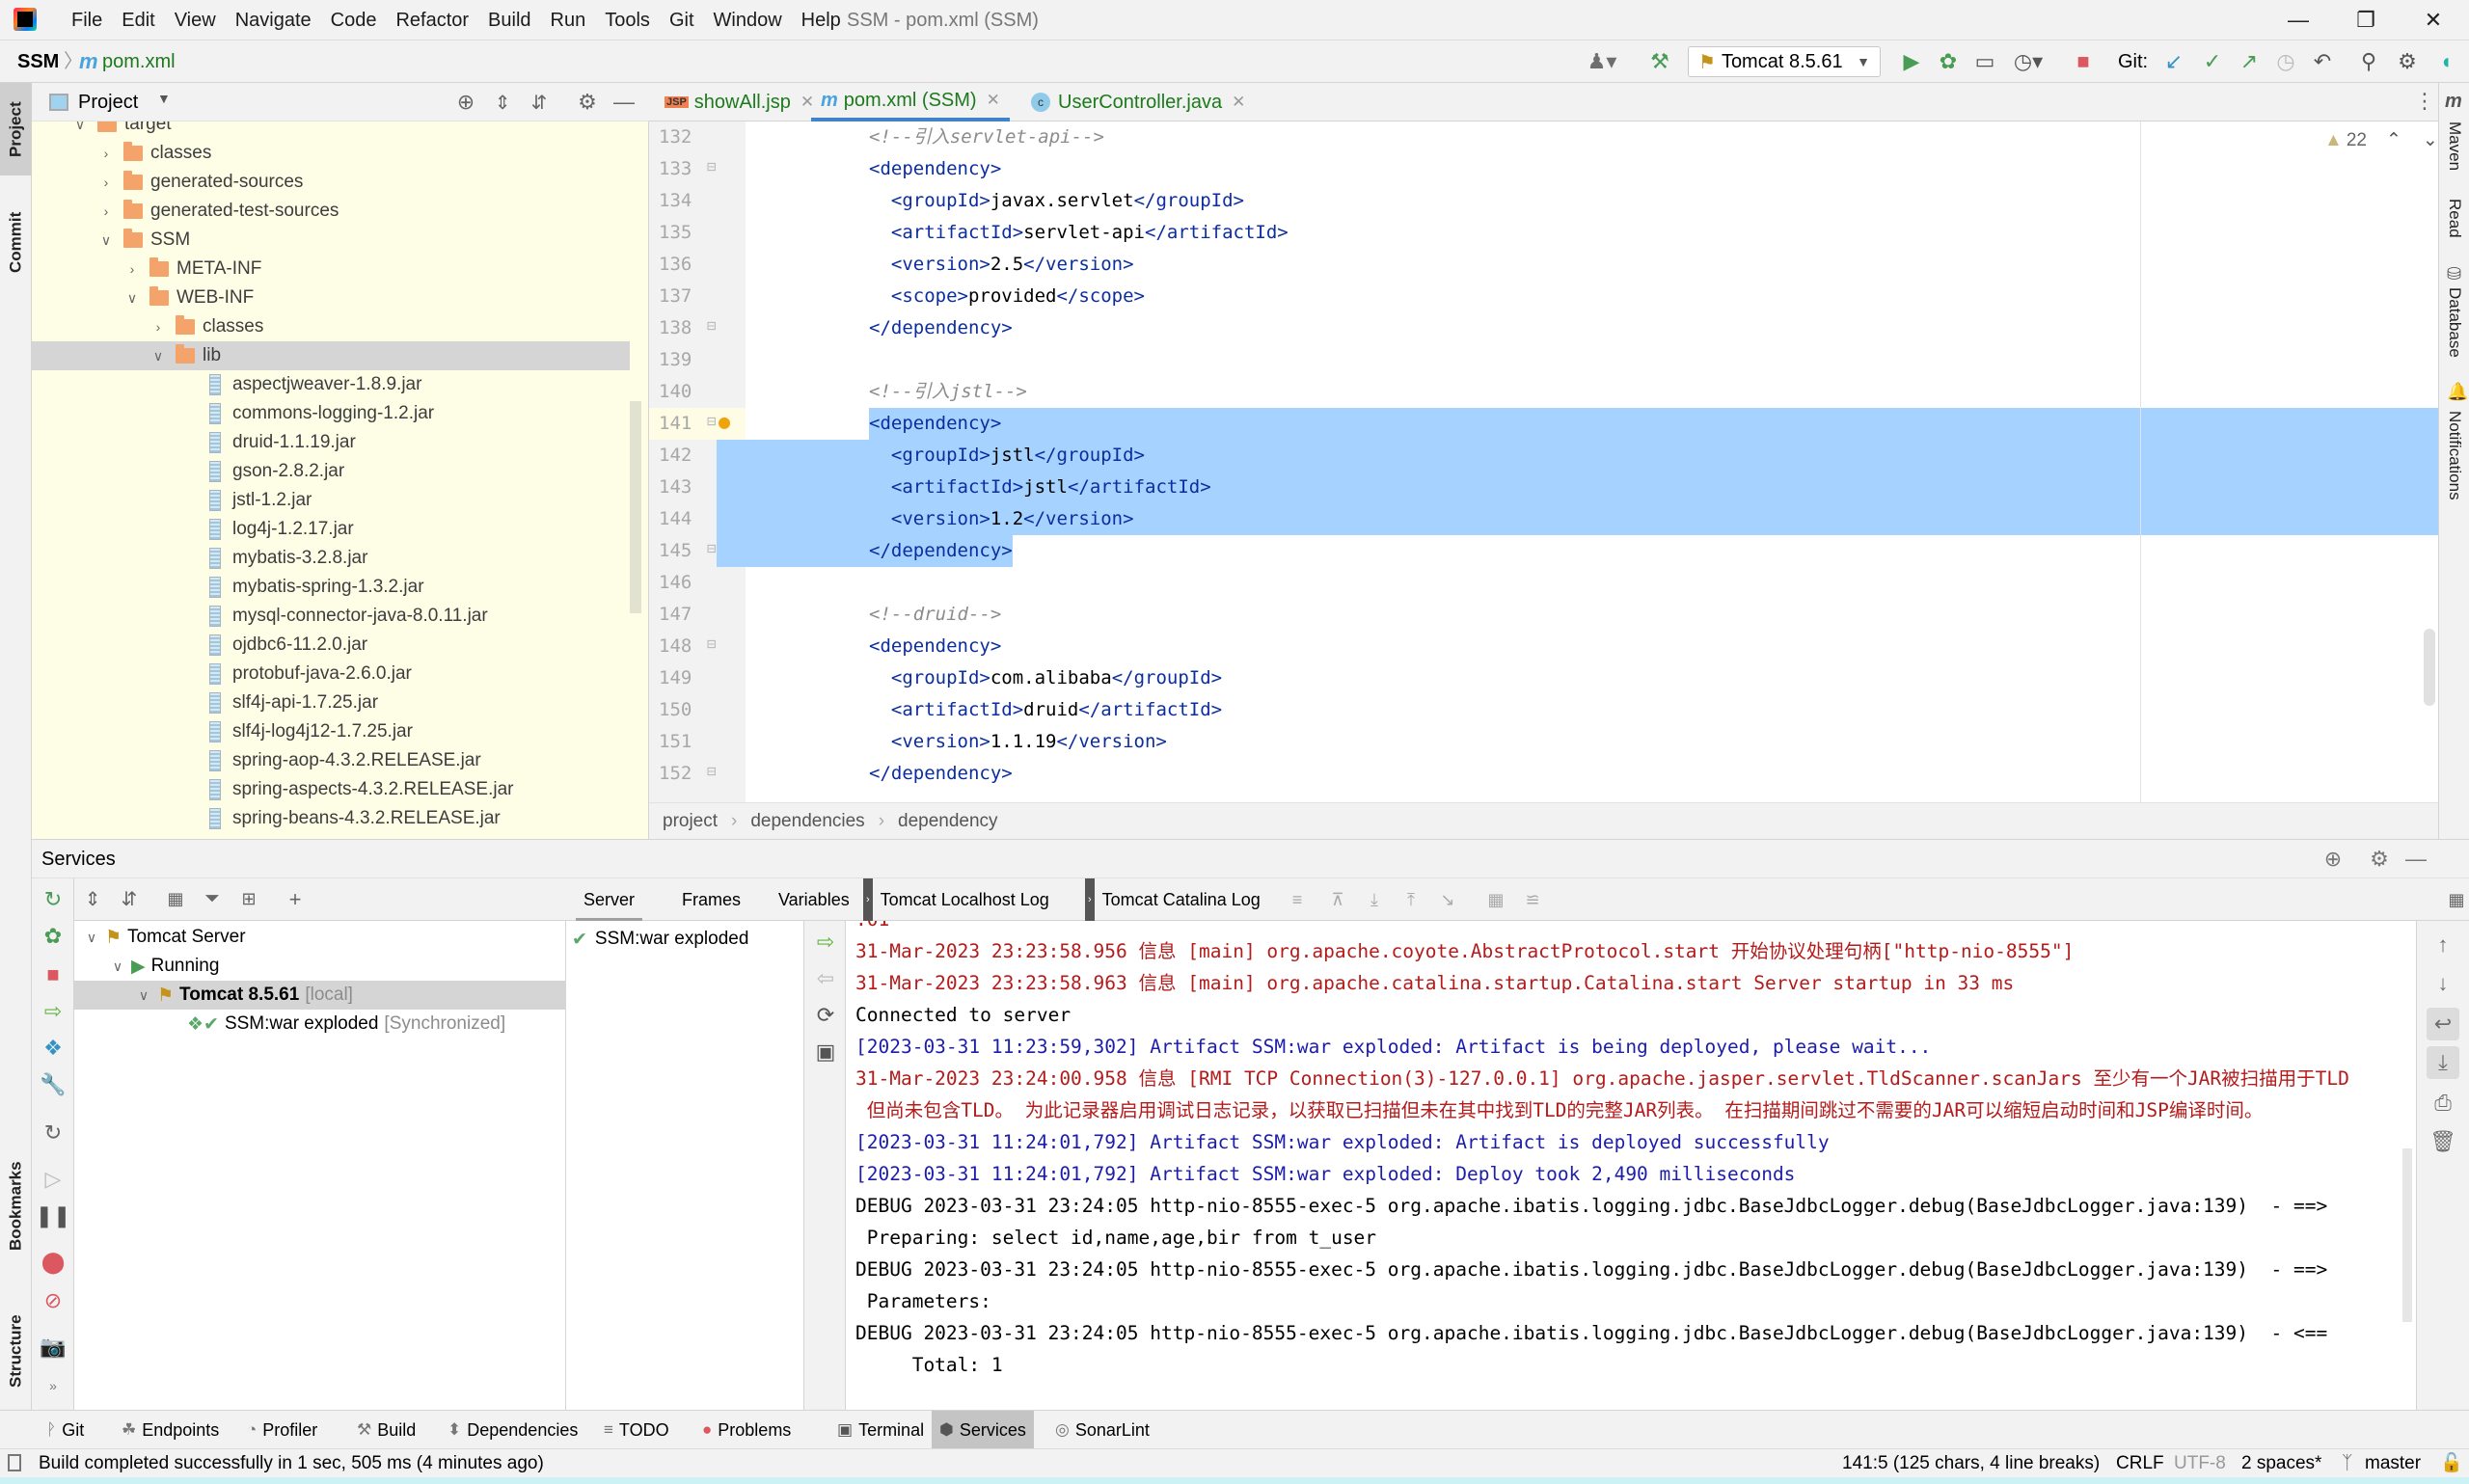 The width and height of the screenshot is (2469, 1484). I want to click on tab-variables: Variables, so click(814, 899).